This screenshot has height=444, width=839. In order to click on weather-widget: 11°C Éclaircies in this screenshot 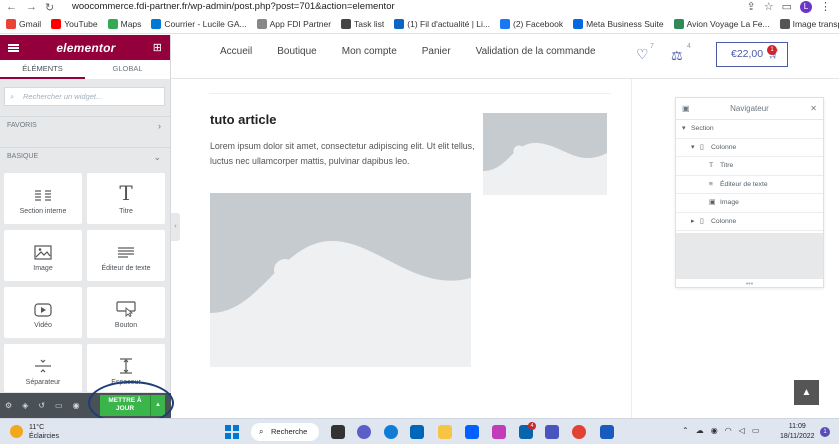, I will do `click(44, 432)`.